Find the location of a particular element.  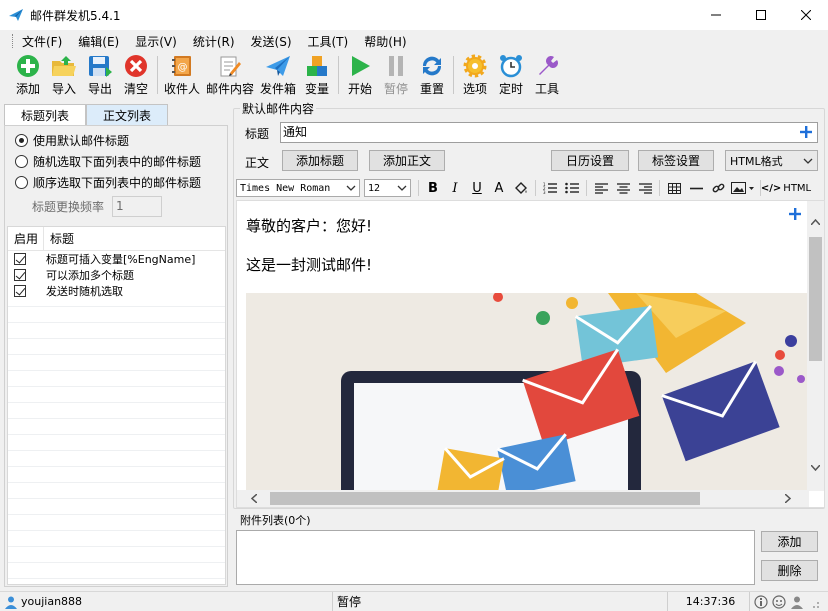

body-text: 这是一封测试邮件! is located at coordinates (309, 265).